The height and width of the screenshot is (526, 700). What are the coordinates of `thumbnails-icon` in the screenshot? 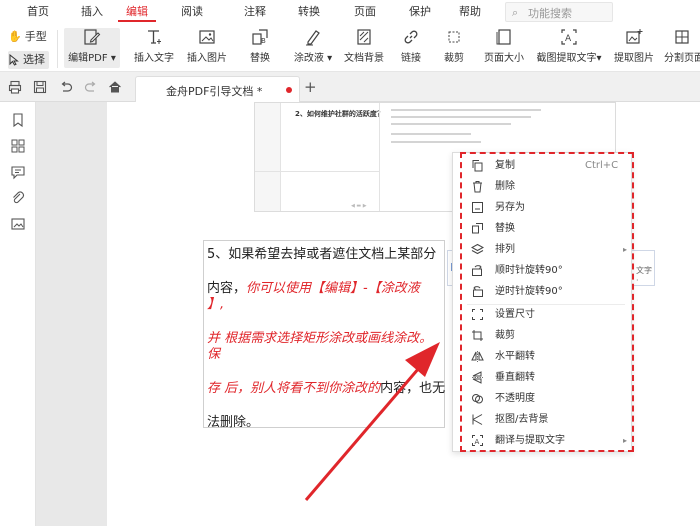 It's located at (18, 146).